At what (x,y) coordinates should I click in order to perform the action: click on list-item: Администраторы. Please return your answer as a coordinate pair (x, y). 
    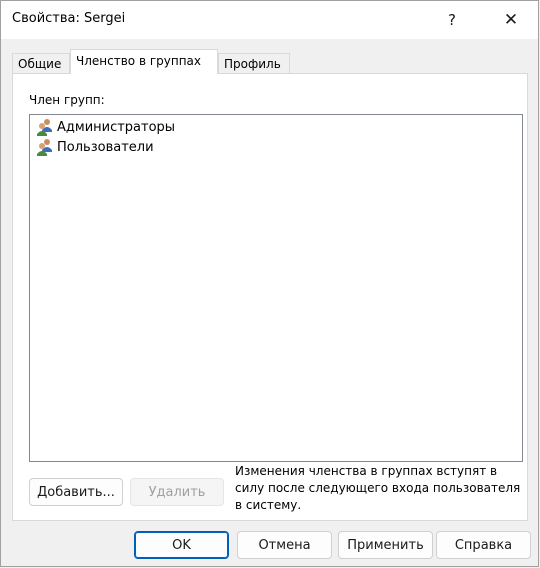
    Looking at the image, I should click on (105, 127).